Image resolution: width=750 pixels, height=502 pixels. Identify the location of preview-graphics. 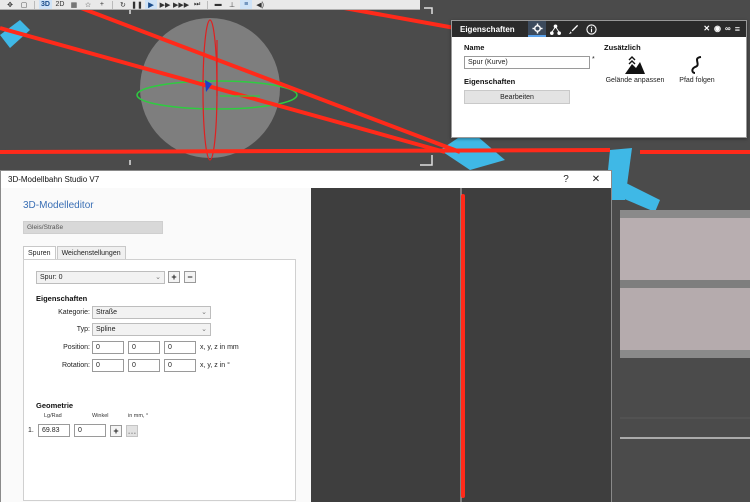
(462, 345).